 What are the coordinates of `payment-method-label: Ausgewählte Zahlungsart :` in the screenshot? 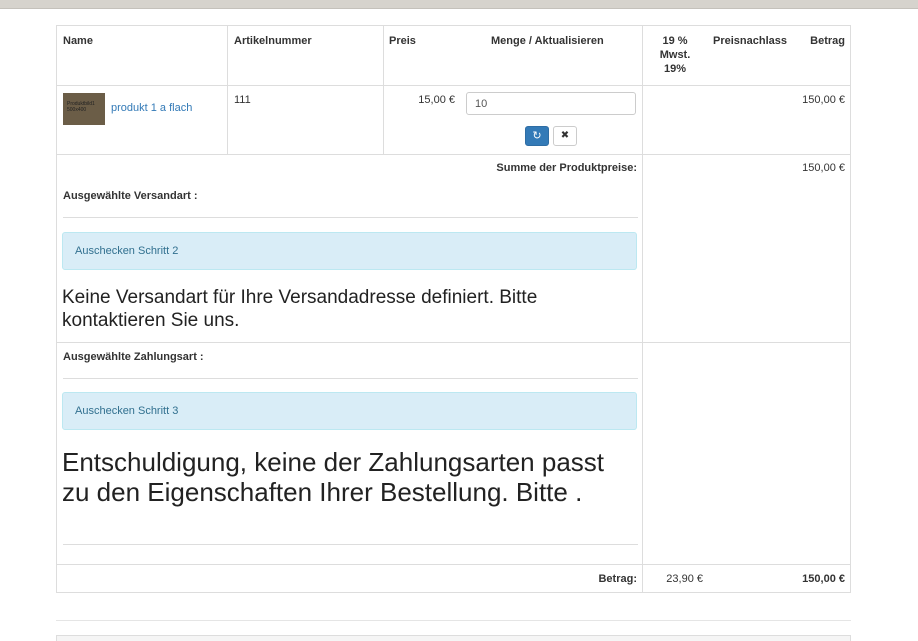 It's located at (133, 357).